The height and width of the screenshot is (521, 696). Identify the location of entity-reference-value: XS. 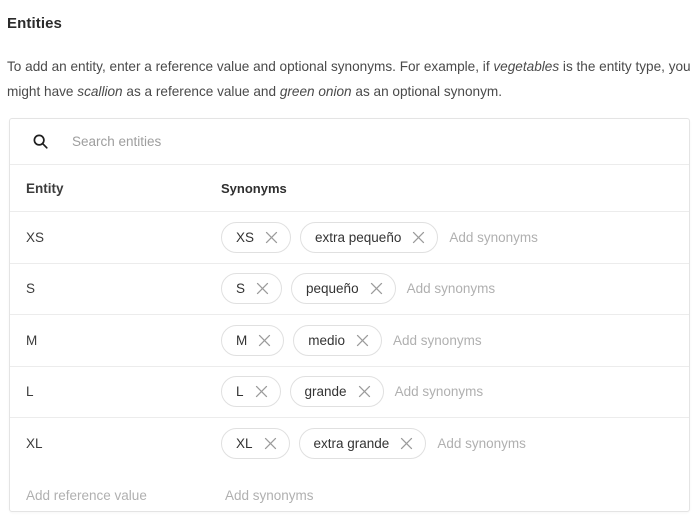
(115, 237).